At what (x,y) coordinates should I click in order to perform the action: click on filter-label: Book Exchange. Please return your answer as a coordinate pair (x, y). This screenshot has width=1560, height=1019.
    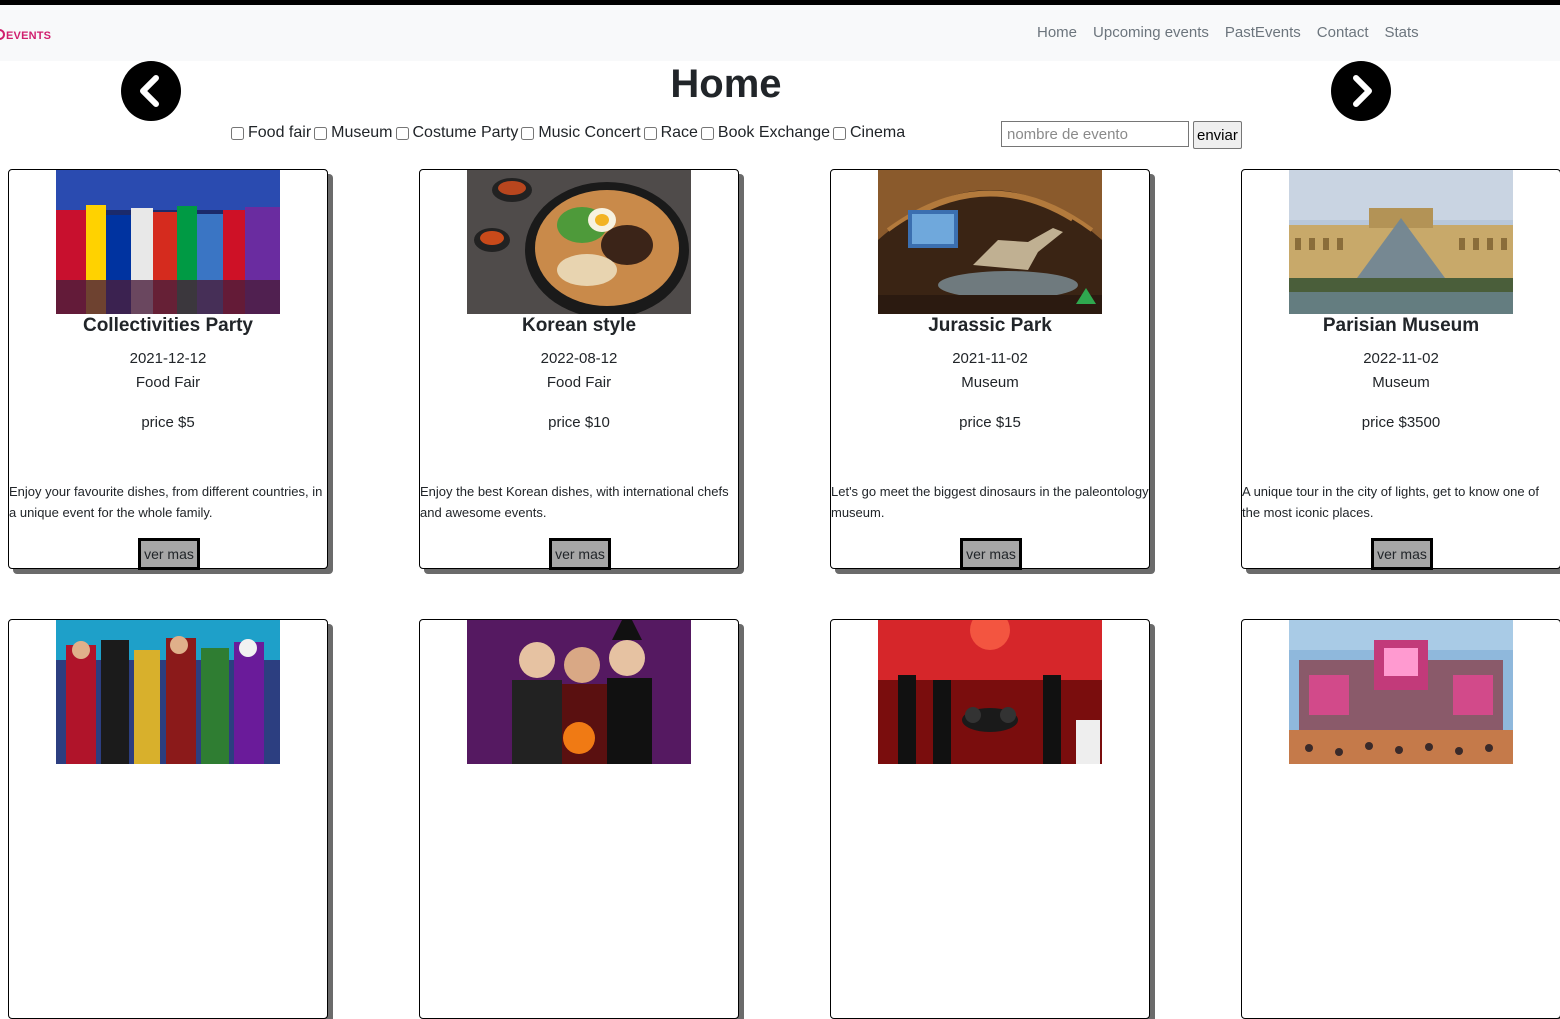
    Looking at the image, I should click on (773, 132).